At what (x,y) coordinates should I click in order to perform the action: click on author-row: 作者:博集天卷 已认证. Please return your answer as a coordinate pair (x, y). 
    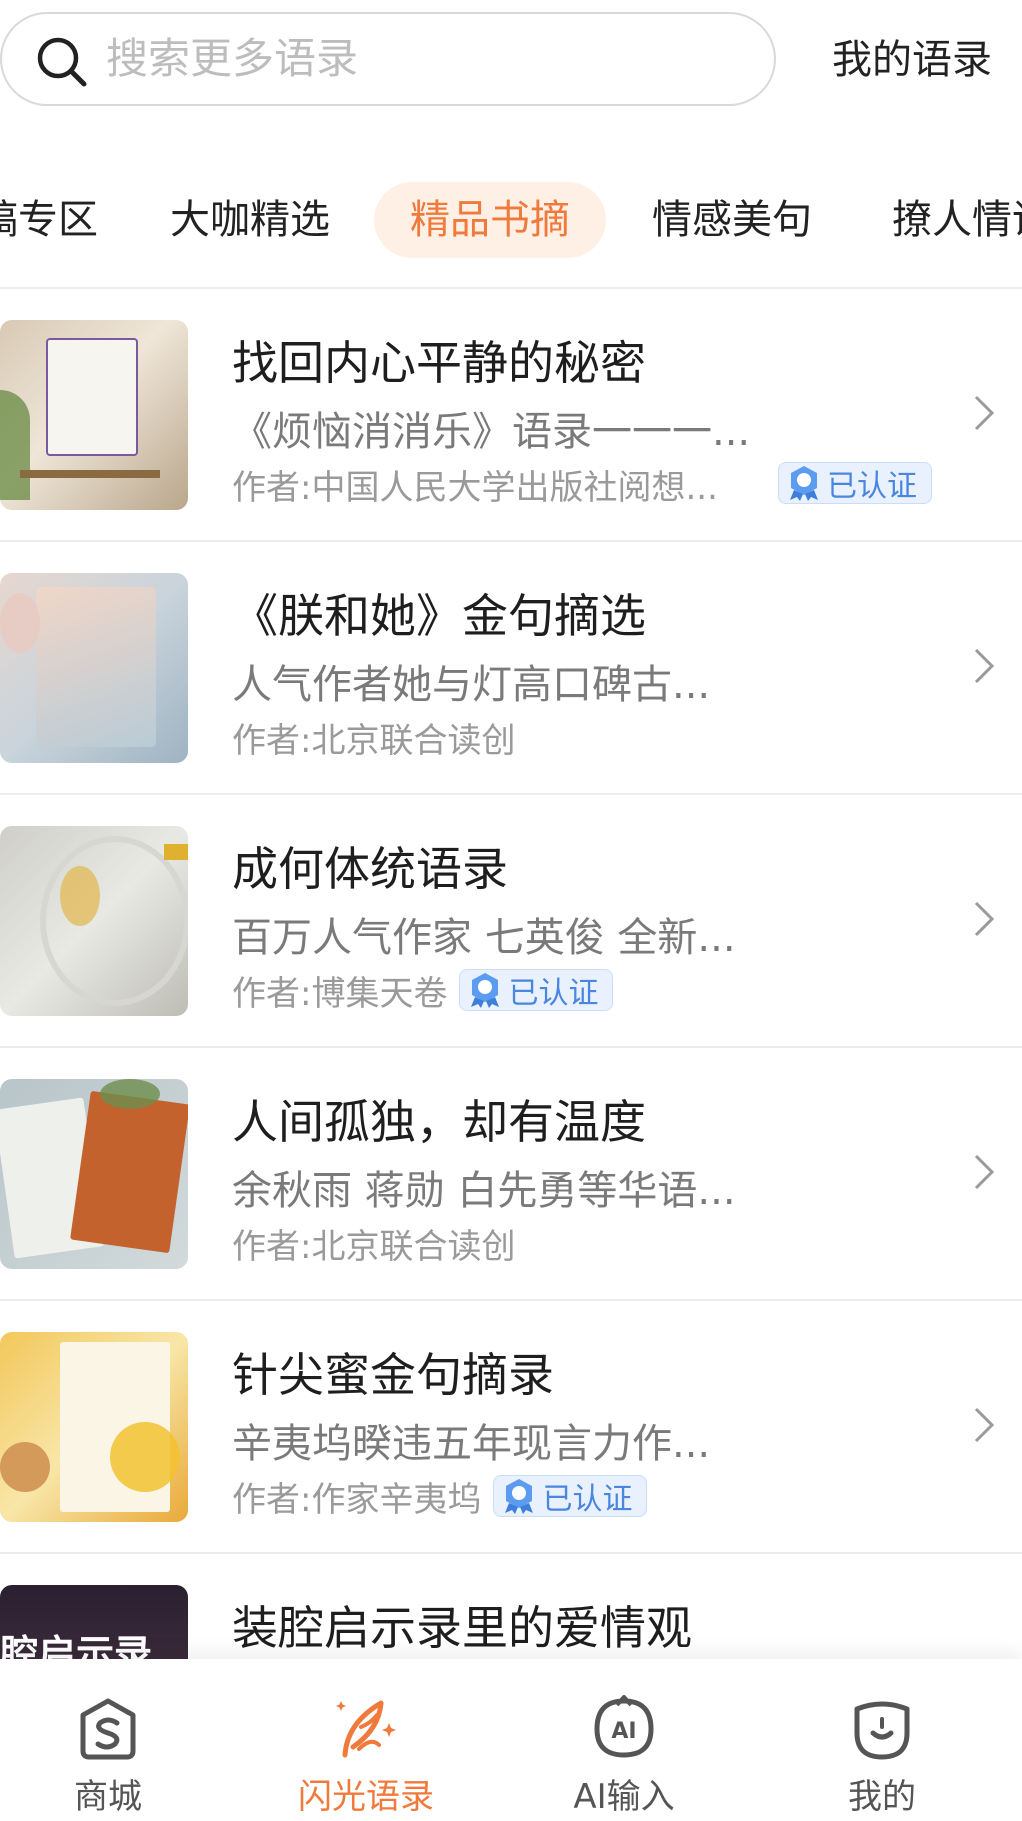
    Looking at the image, I should click on (423, 990).